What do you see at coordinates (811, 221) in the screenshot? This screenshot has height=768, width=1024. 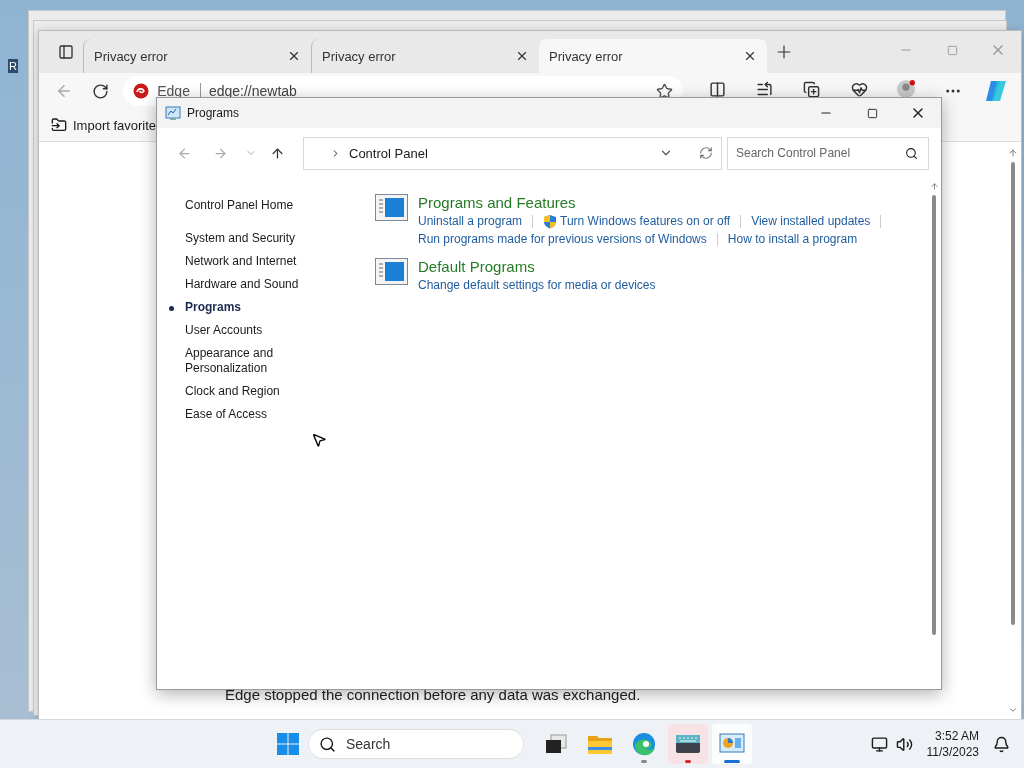 I see `task-link: View installed updates` at bounding box center [811, 221].